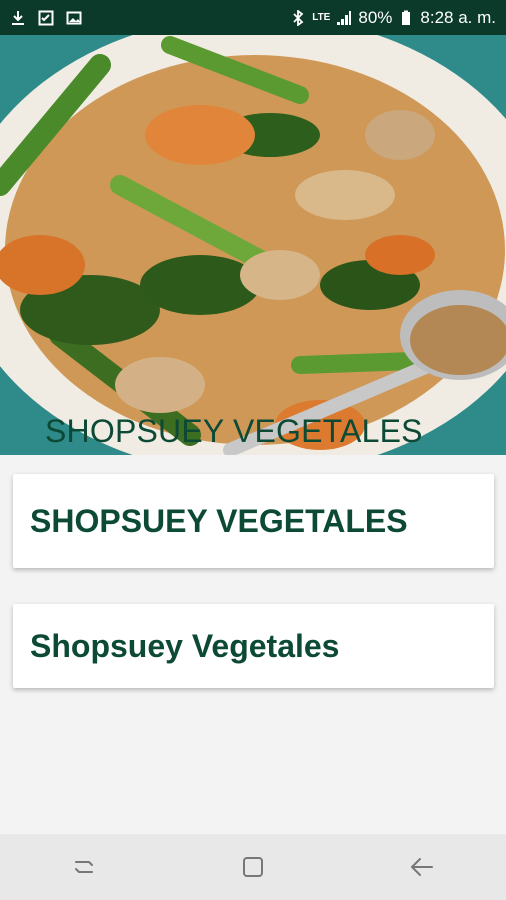 The width and height of the screenshot is (506, 900). I want to click on status-bar: LTE 80% 8:28 a. m., so click(253, 17).